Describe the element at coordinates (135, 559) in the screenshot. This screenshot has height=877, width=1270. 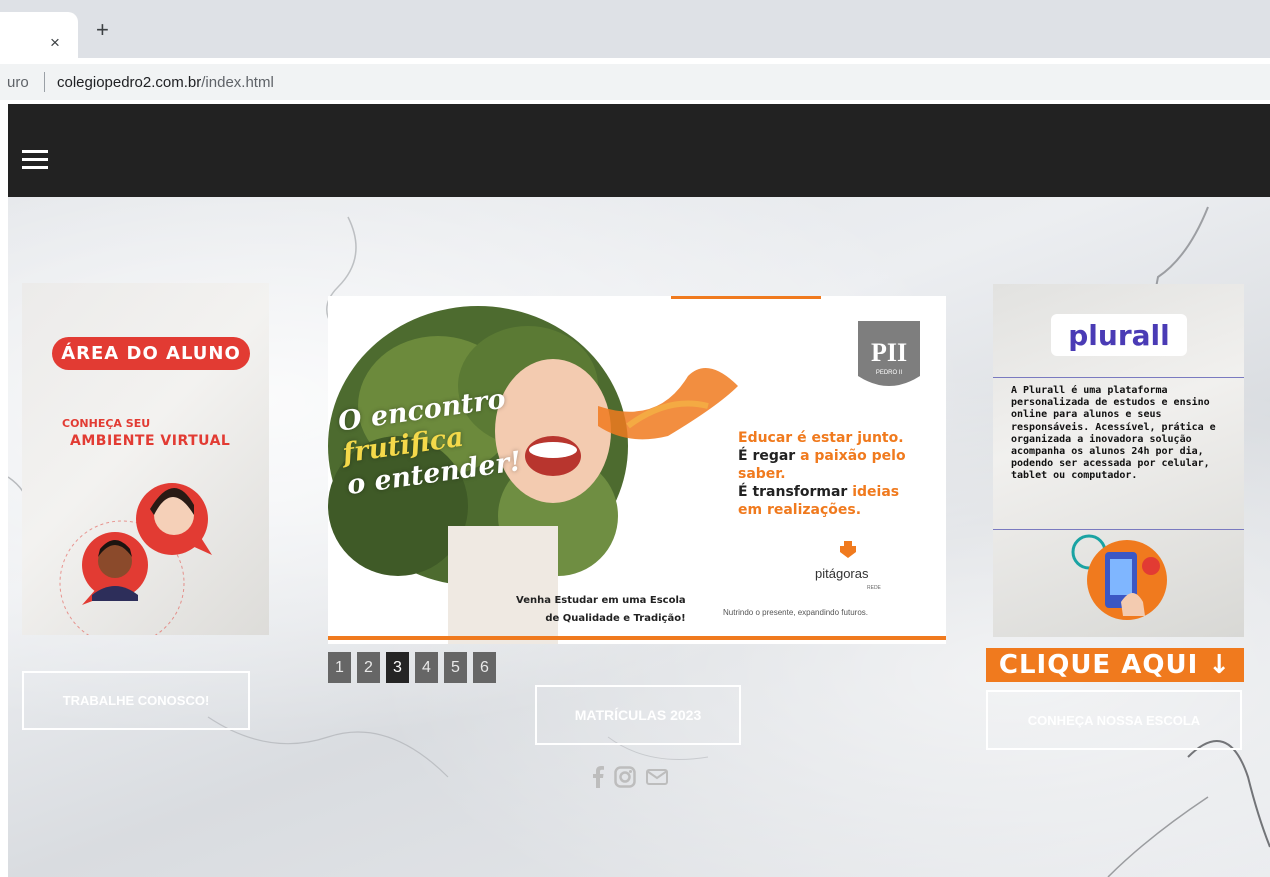
I see `chat-avatars-illustration` at that location.